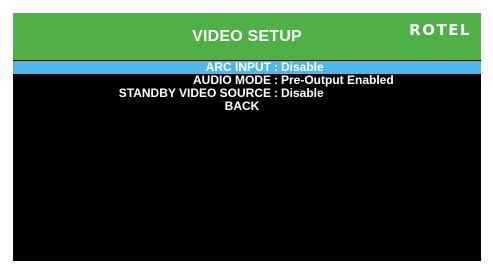 Image resolution: width=493 pixels, height=264 pixels. What do you see at coordinates (302, 93) in the screenshot?
I see `menu-item-value: Disable` at bounding box center [302, 93].